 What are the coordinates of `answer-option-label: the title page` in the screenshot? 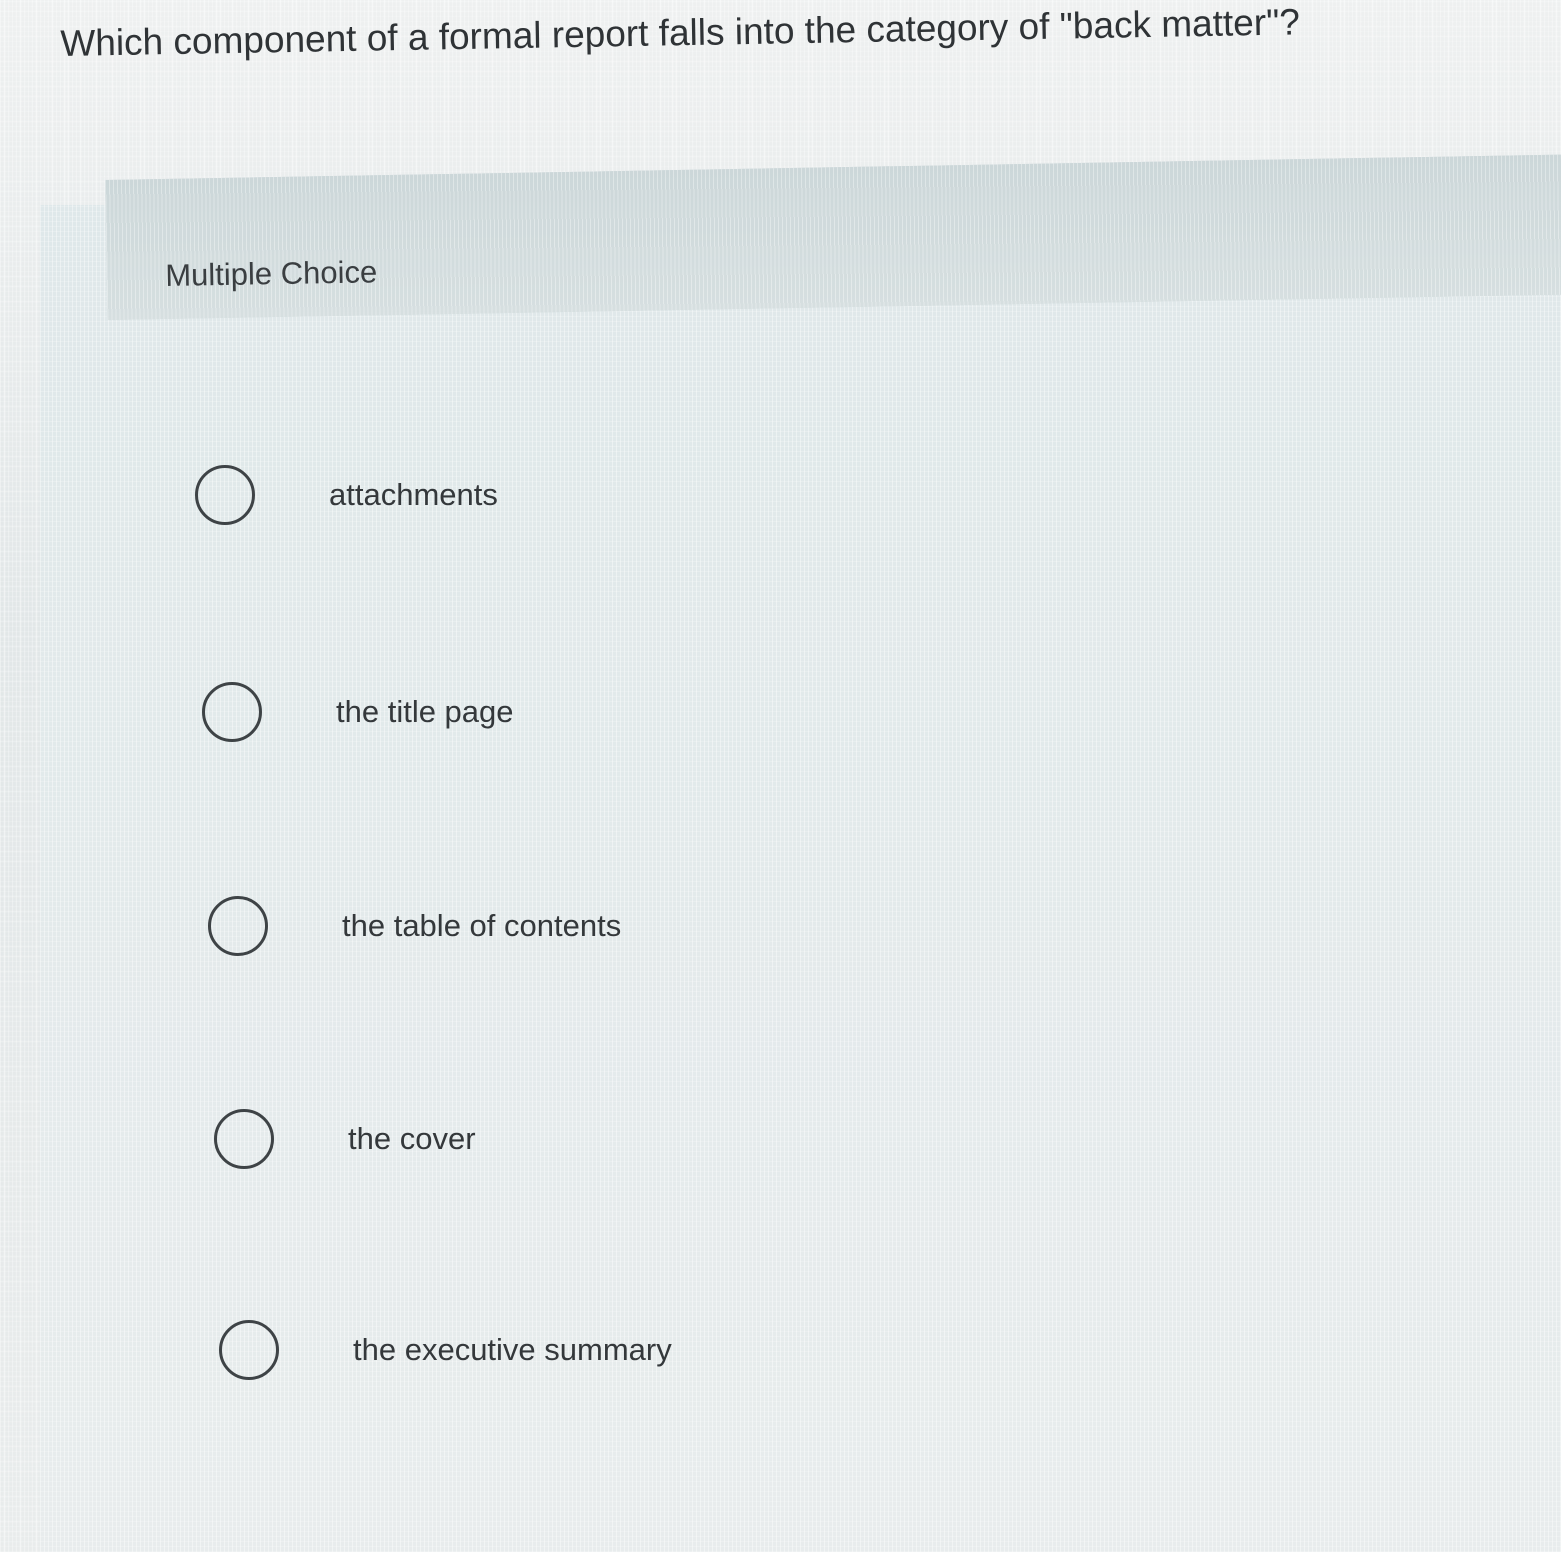 It's located at (425, 712).